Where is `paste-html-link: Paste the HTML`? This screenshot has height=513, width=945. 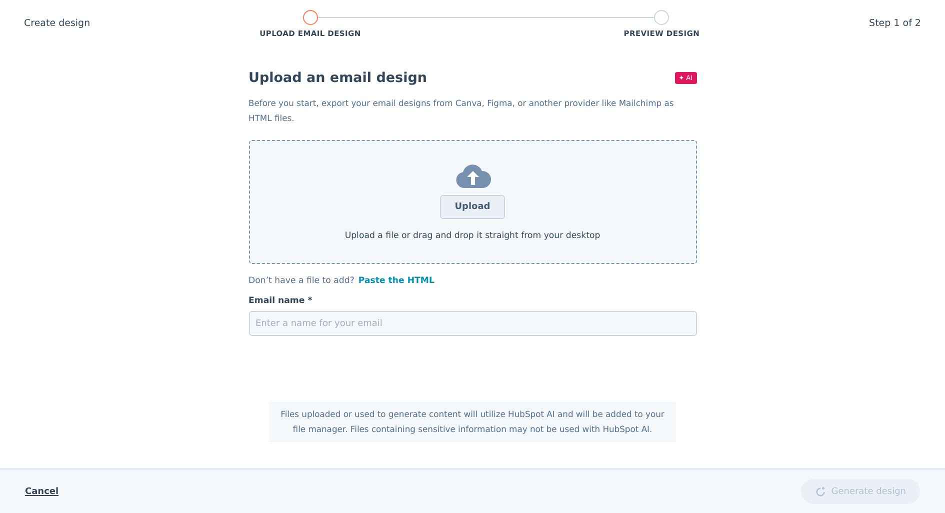
paste-html-link: Paste the HTML is located at coordinates (396, 281).